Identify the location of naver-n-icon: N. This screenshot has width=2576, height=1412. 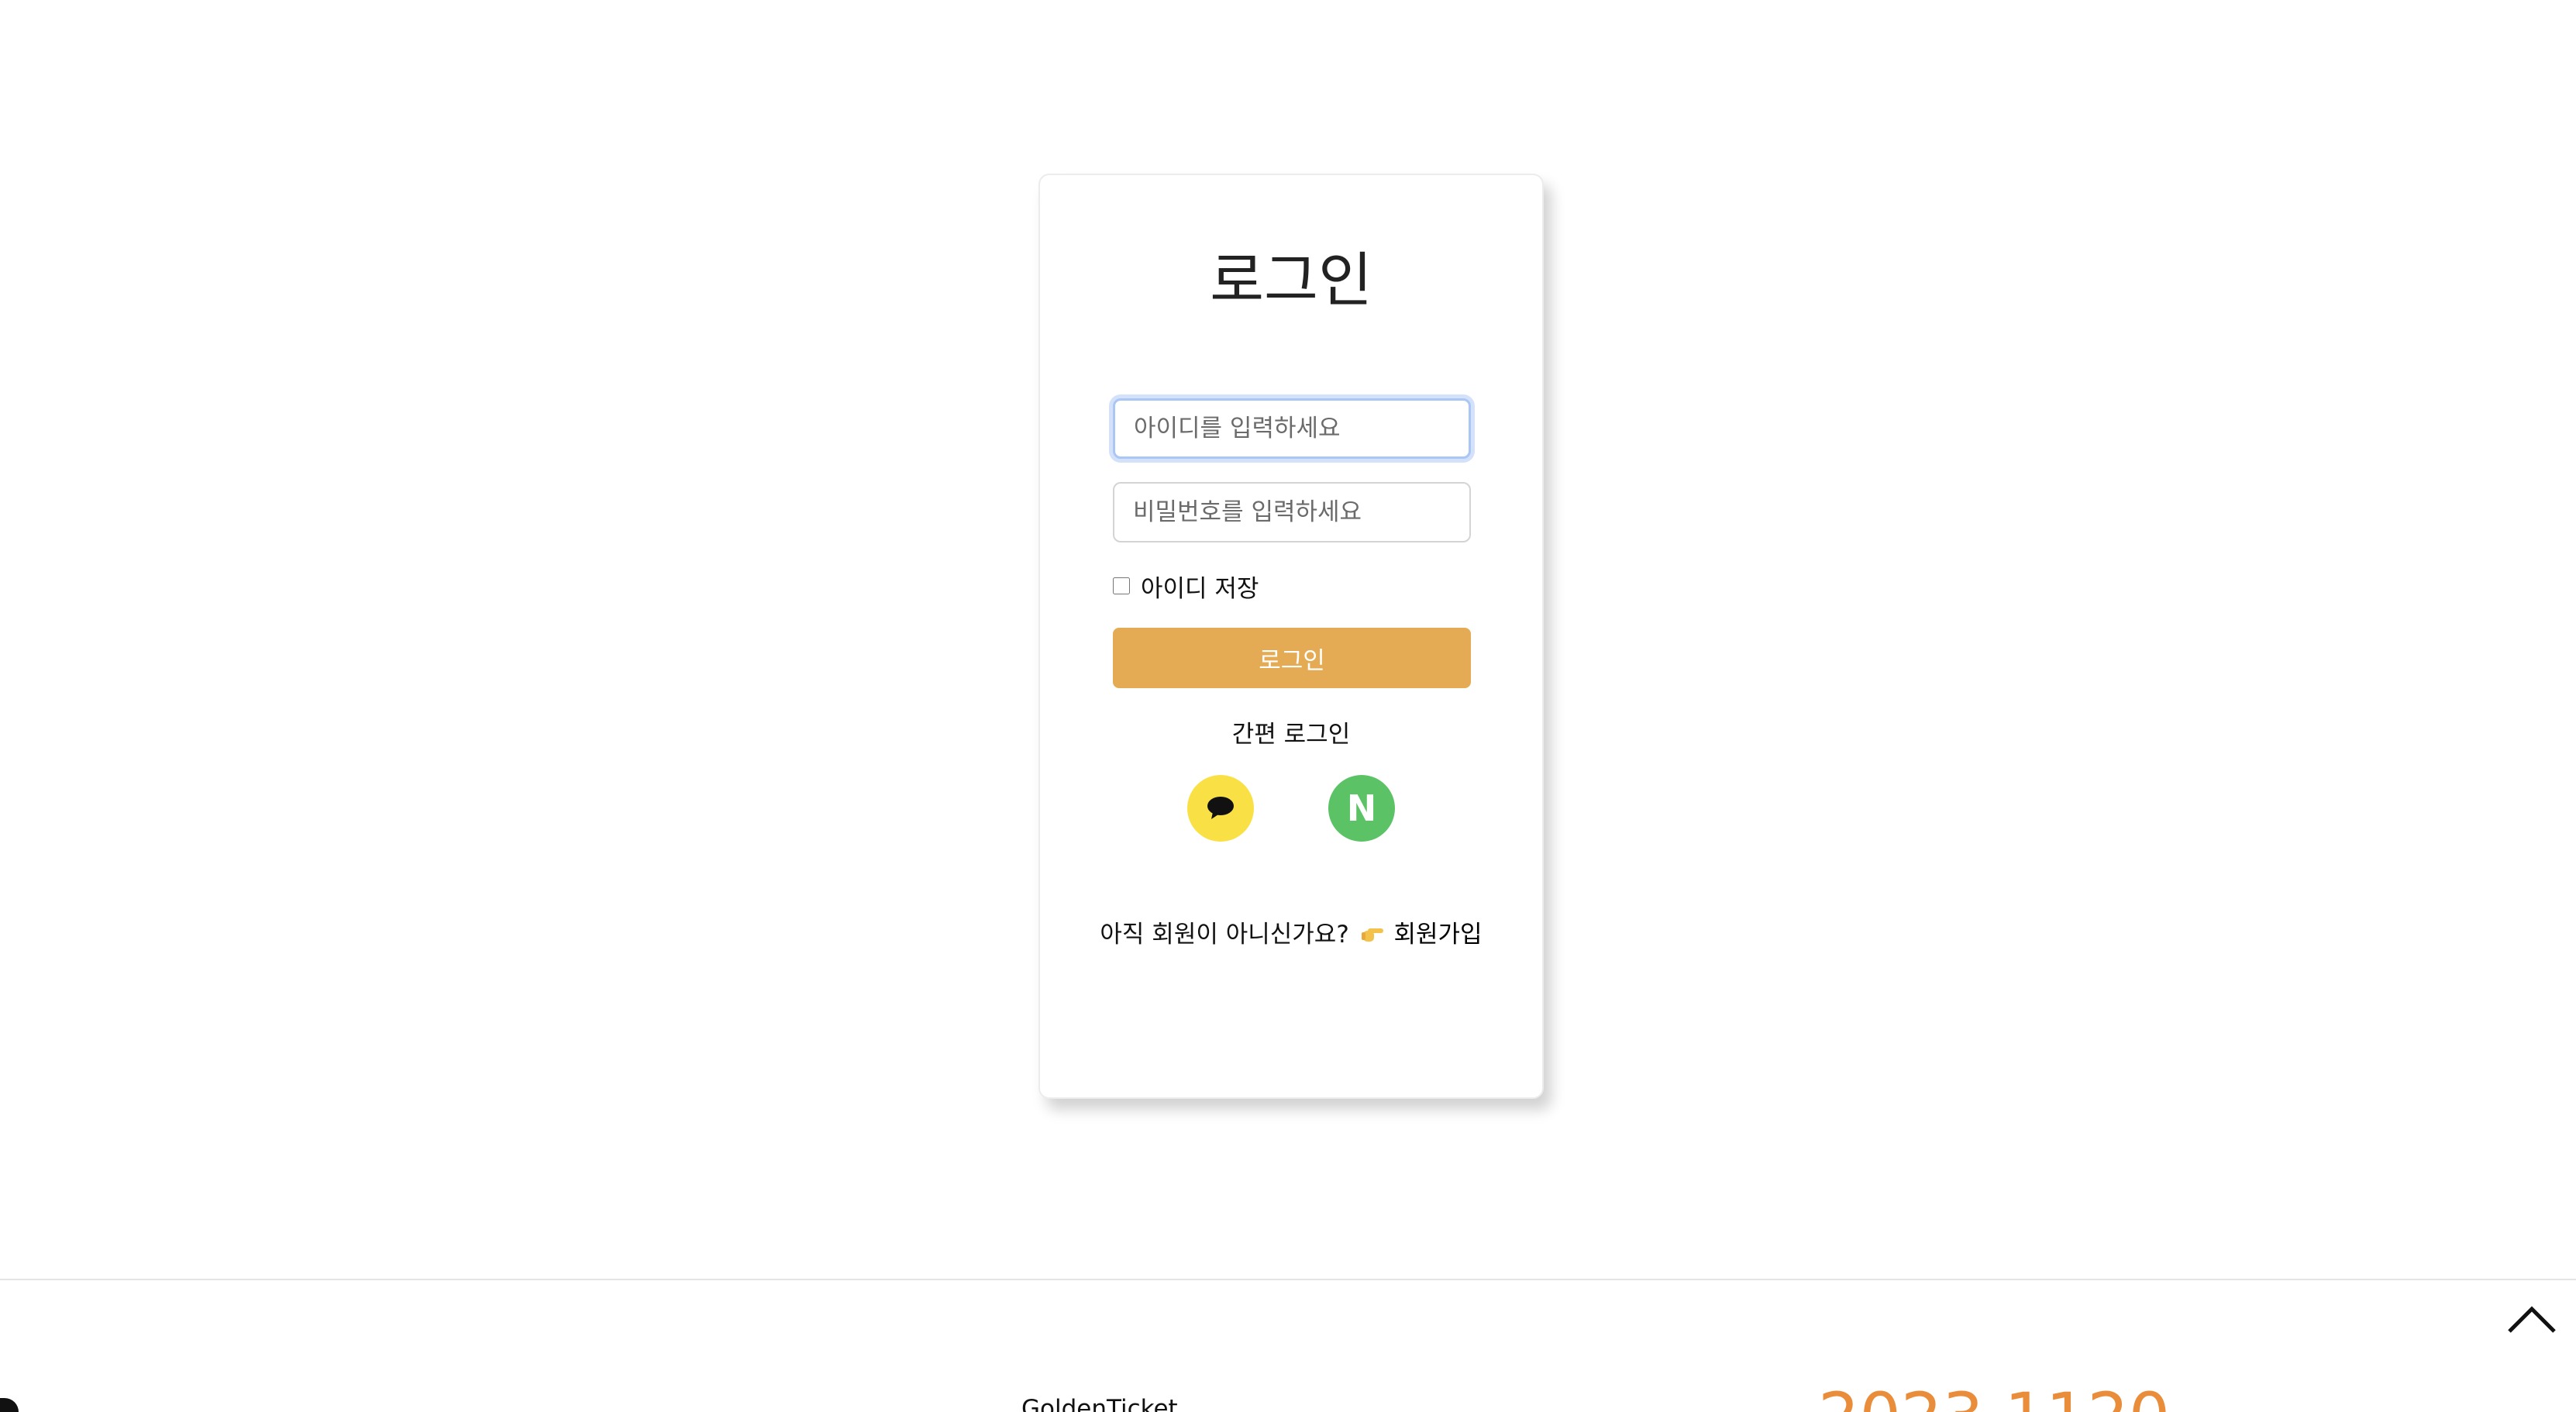
(1361, 808).